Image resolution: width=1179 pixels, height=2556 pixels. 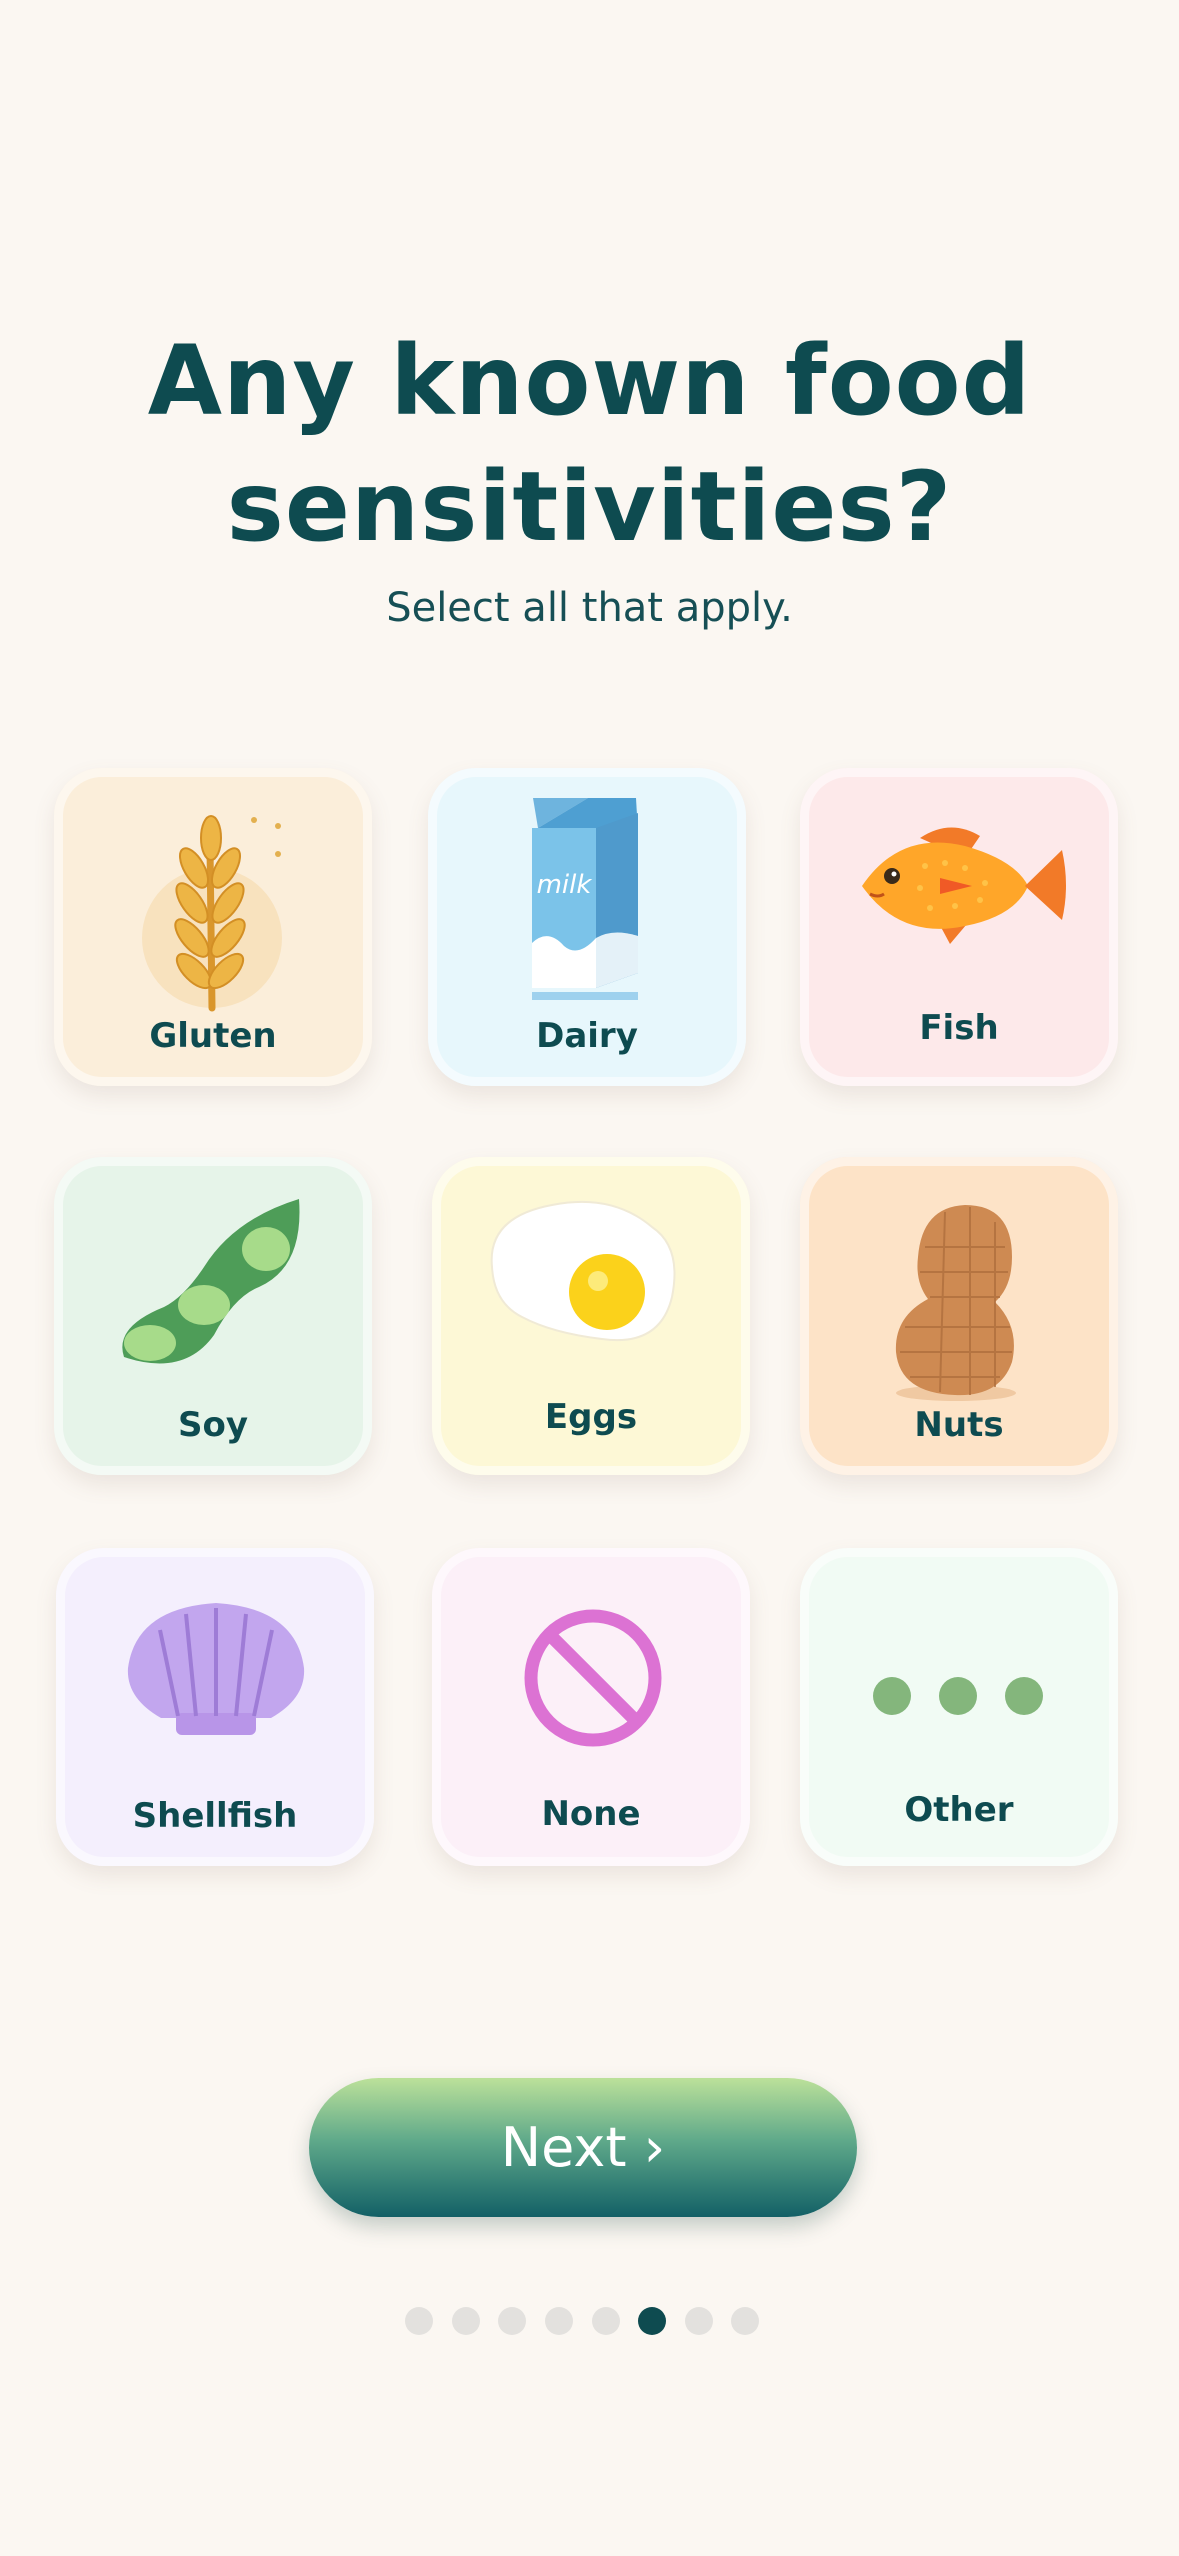 What do you see at coordinates (213, 1036) in the screenshot?
I see `option-label-gluten: Gluten` at bounding box center [213, 1036].